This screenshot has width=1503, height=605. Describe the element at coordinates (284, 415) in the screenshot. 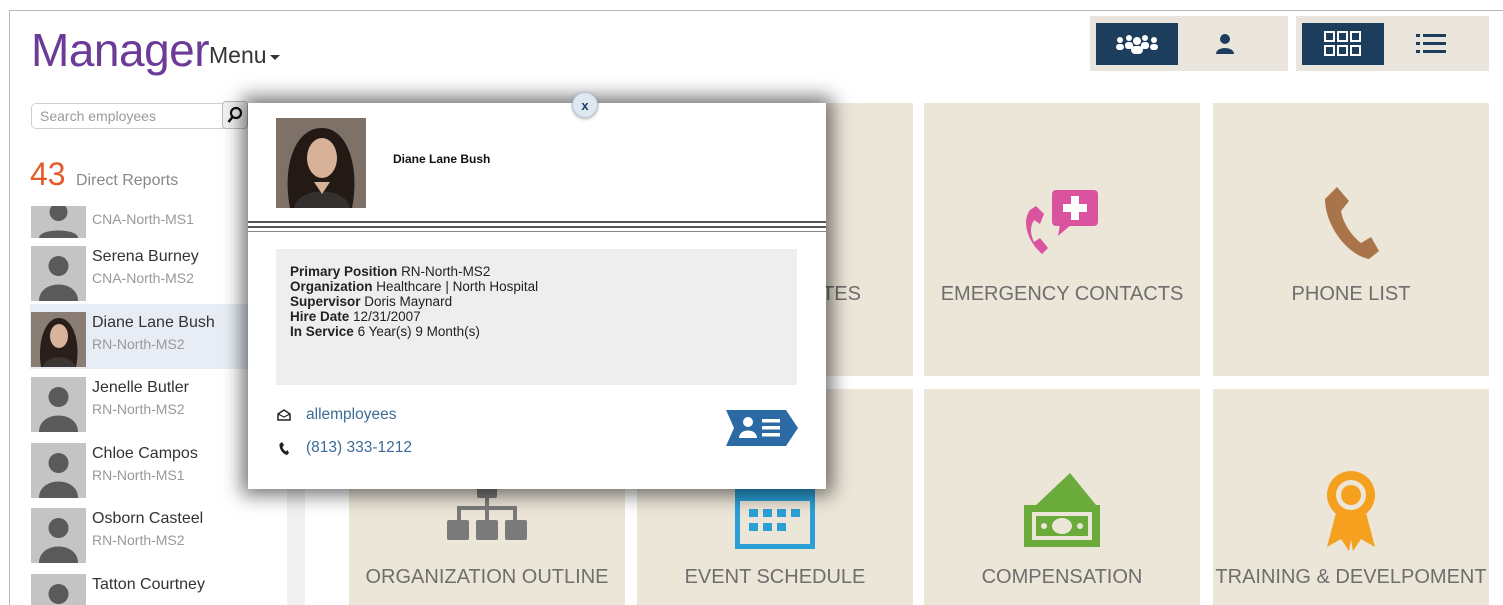

I see `envelope-icon` at that location.